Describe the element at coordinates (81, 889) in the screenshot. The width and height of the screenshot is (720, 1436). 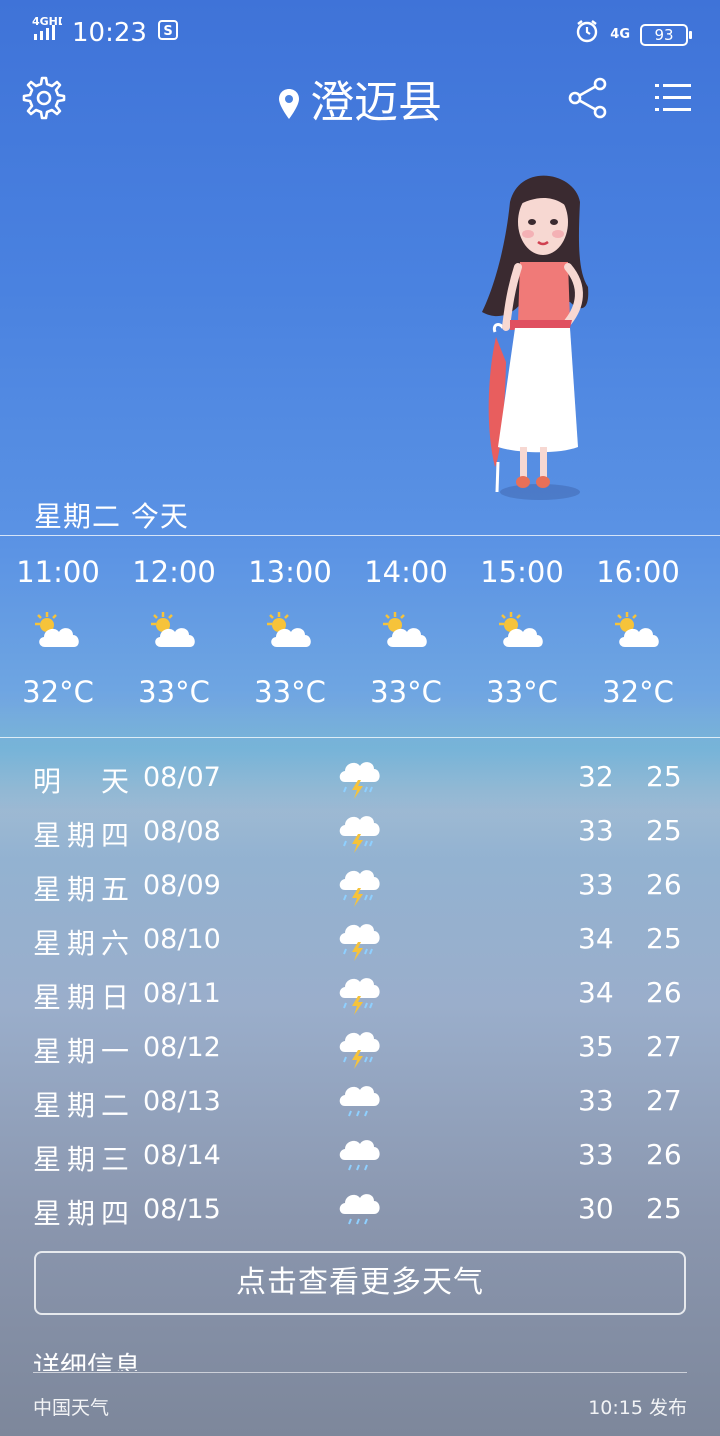
I see `day-name: 星期五` at that location.